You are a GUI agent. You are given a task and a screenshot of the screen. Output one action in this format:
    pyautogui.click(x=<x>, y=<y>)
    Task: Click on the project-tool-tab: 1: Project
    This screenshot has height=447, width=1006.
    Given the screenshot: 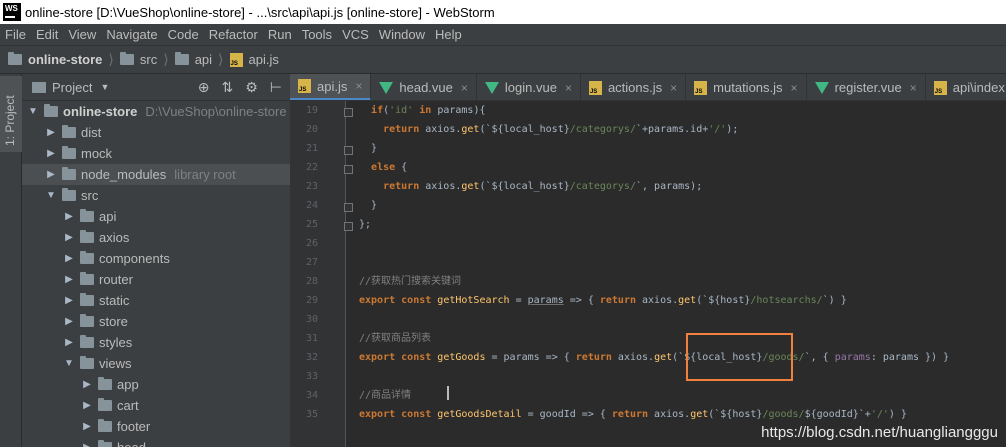 What is the action you would take?
    pyautogui.click(x=11, y=114)
    